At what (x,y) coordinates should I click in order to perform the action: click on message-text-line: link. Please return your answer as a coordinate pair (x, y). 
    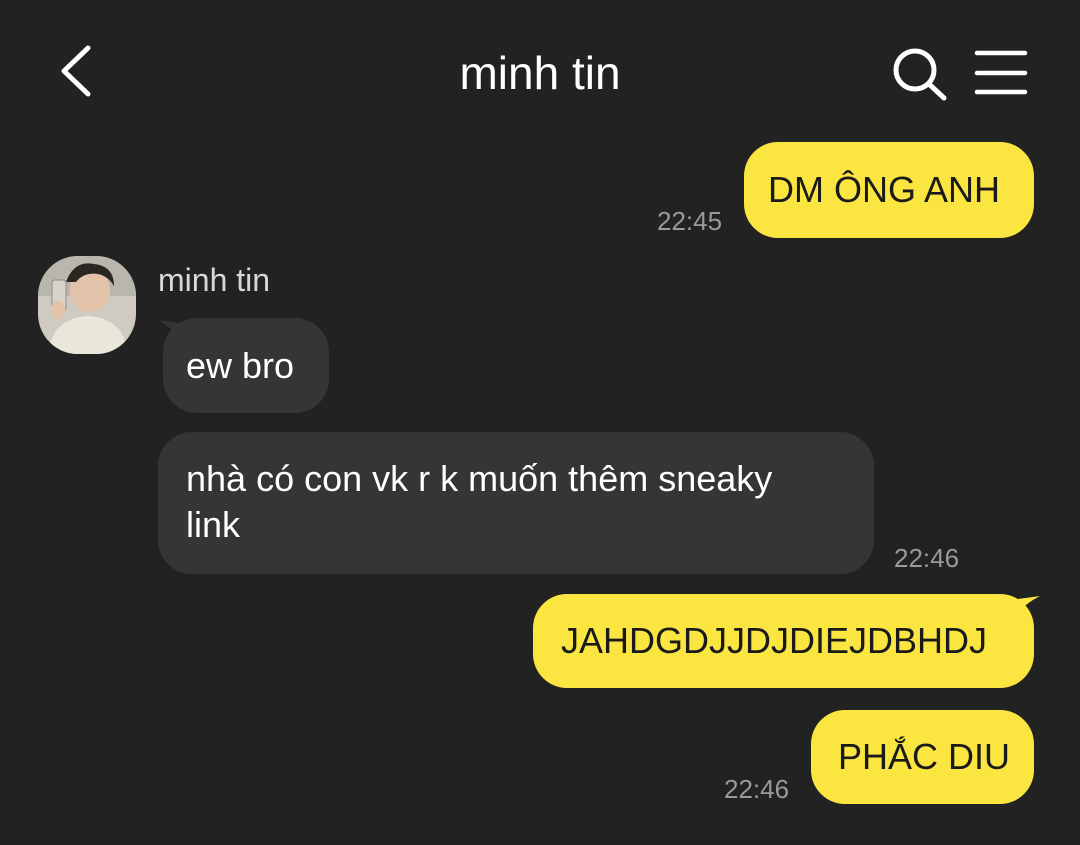
    Looking at the image, I should click on (213, 524).